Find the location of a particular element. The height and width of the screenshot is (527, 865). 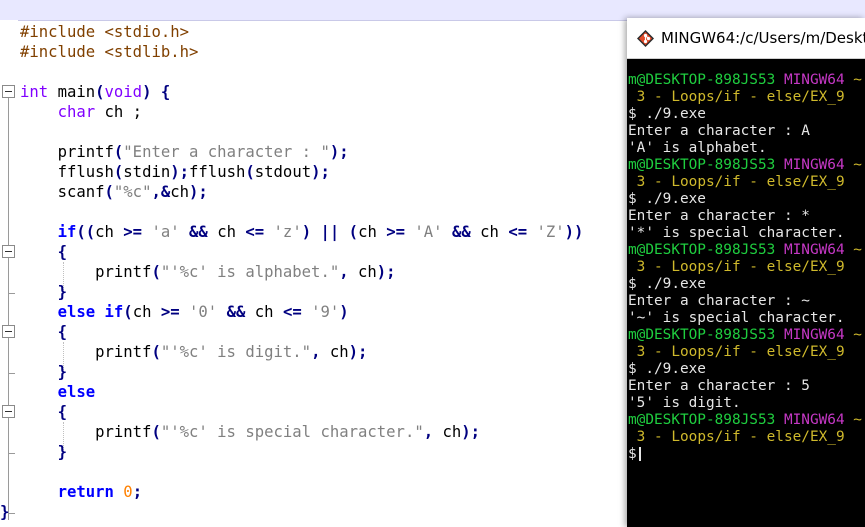

code-line-else-if-digit: else if(ch >= '0' && ch <= '9') is located at coordinates (203, 312).